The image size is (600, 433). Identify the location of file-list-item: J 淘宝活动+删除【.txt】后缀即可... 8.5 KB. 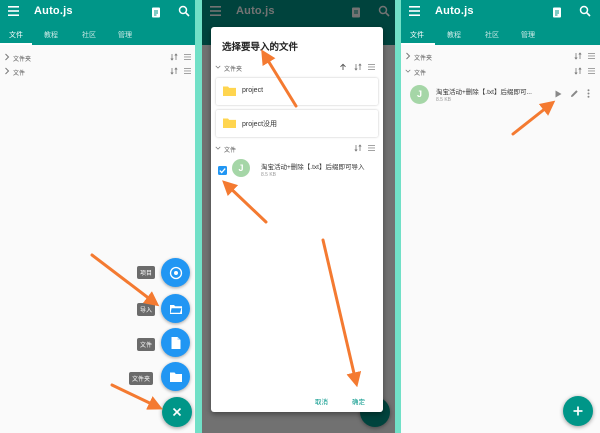
(500, 96).